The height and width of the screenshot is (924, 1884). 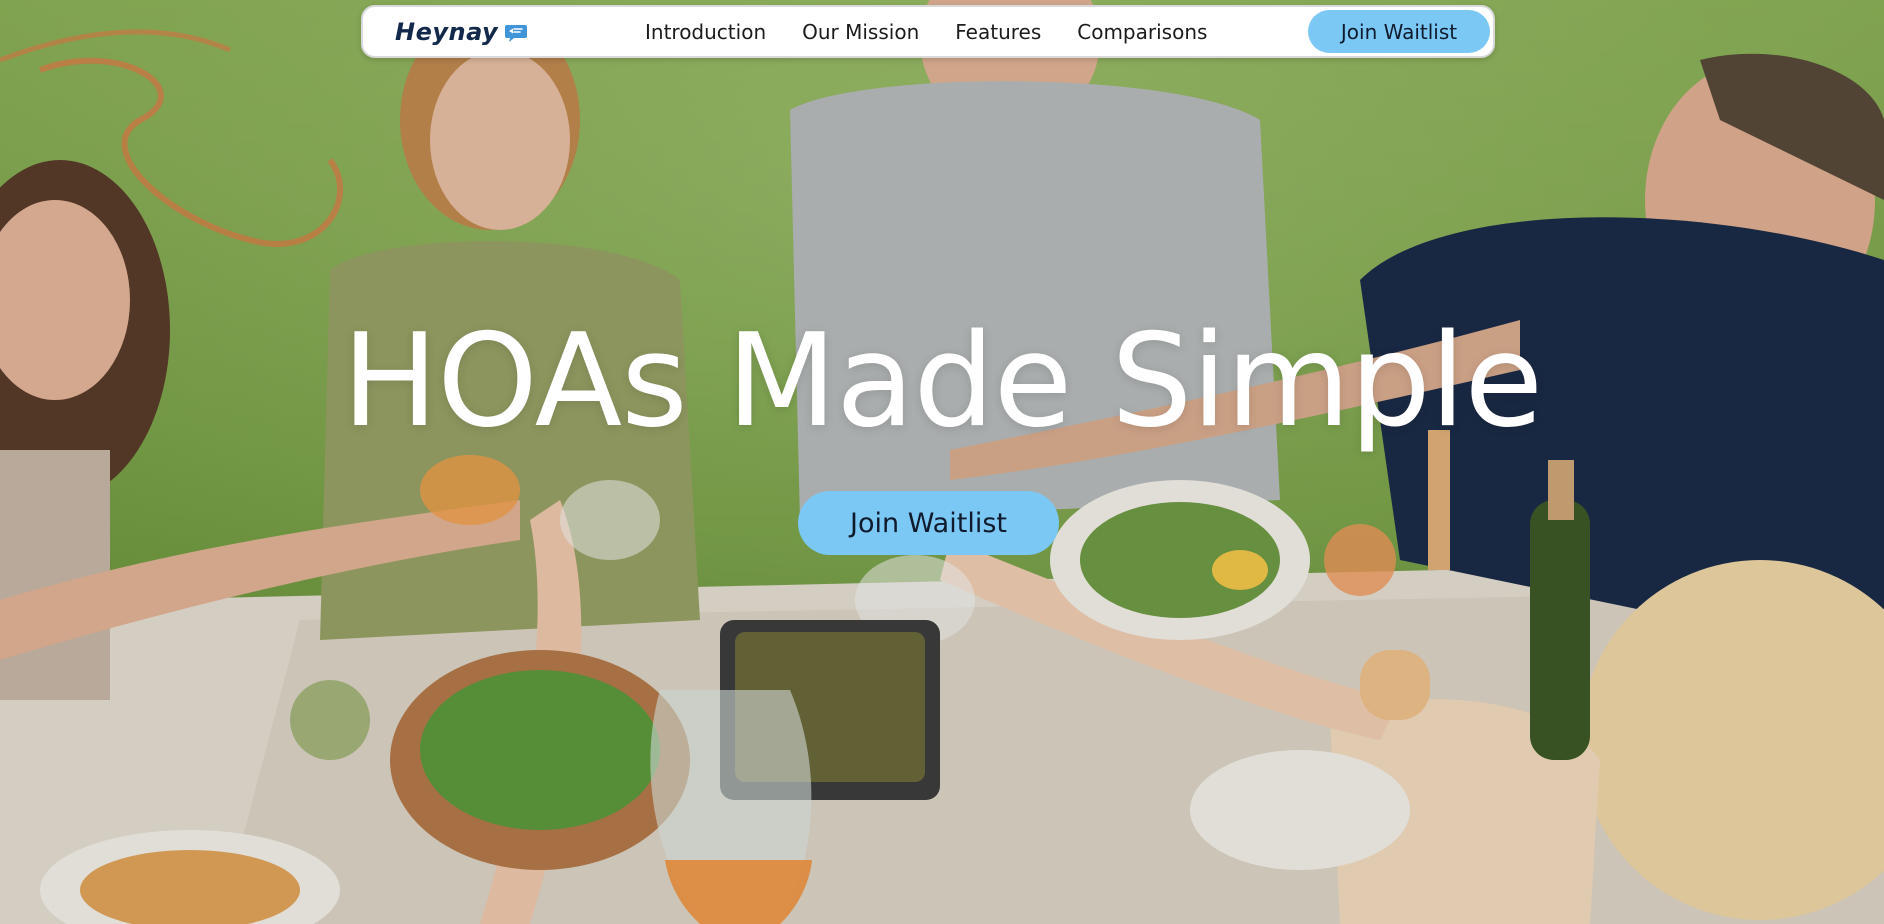 I want to click on nav-link-our-mission: Our Mission, so click(x=860, y=32).